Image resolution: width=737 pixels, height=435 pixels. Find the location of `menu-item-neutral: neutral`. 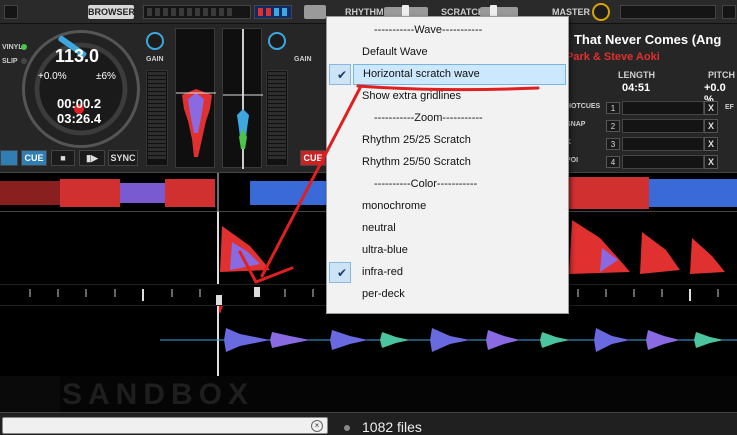

menu-item-neutral: neutral is located at coordinates (447, 228).